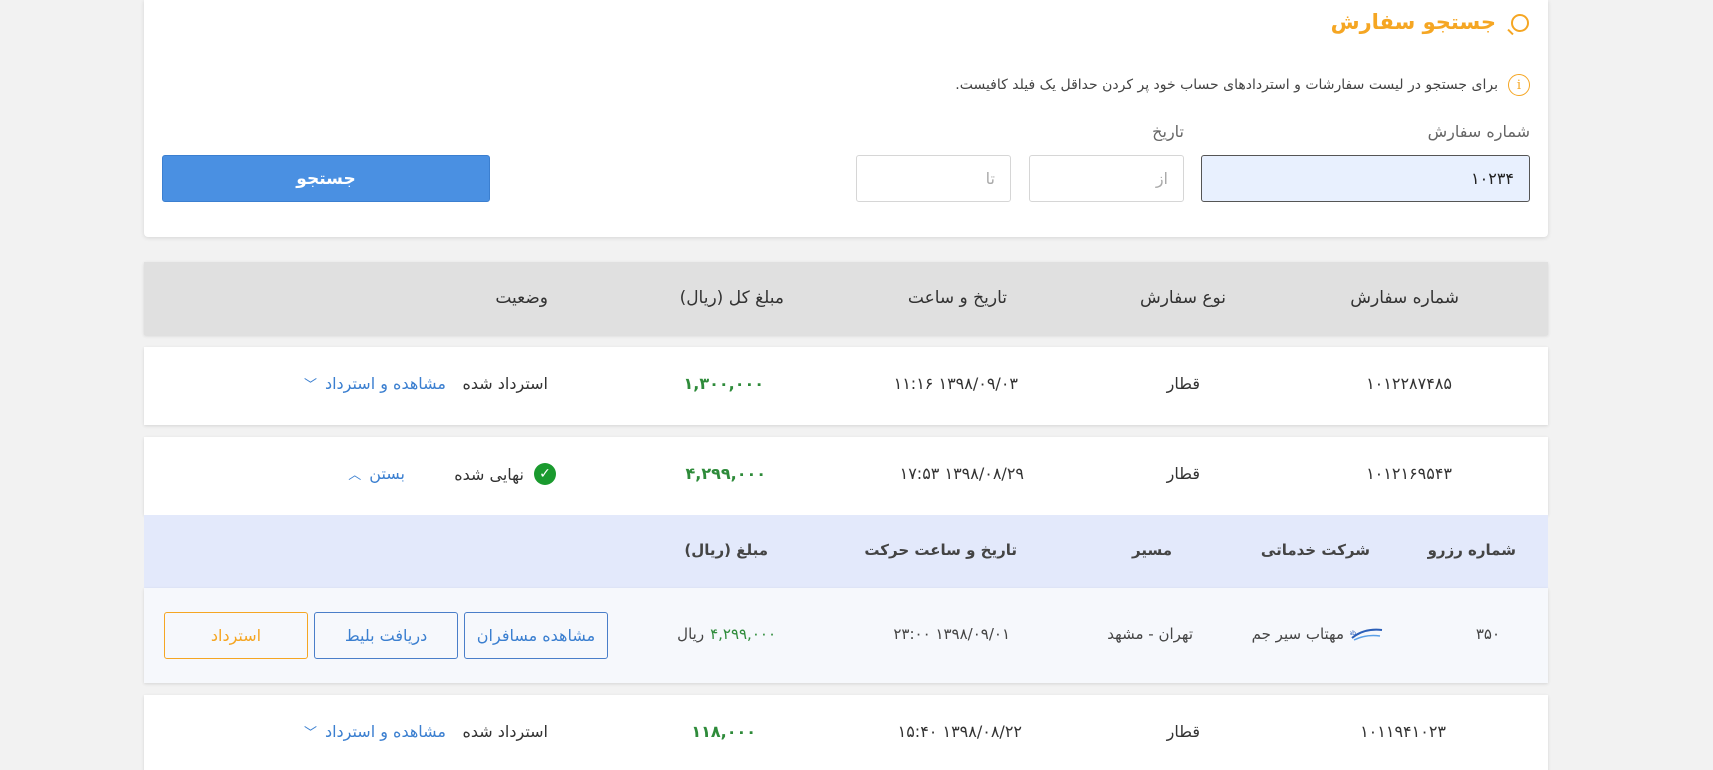 The image size is (1713, 770). What do you see at coordinates (955, 383) in the screenshot?
I see `order-datetime: ۱۳۹۸/۰۹/۰۳ ۱۱:۱۶` at bounding box center [955, 383].